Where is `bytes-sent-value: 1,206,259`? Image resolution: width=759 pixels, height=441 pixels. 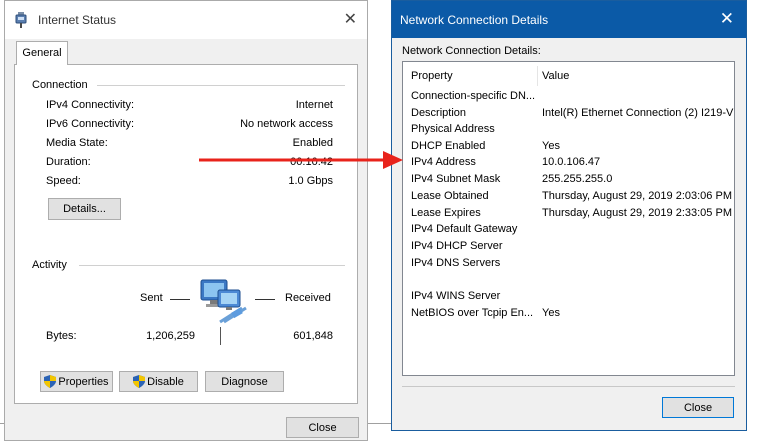
bytes-sent-value: 1,206,259 is located at coordinates (170, 336).